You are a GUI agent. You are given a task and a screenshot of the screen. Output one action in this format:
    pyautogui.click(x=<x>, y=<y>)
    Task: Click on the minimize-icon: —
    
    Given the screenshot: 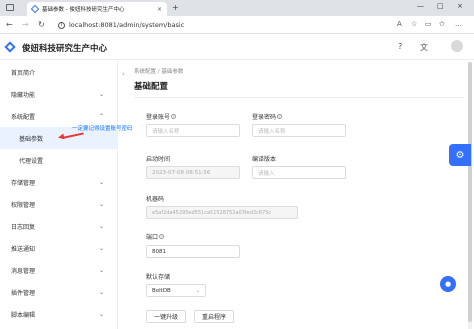 What is the action you would take?
    pyautogui.click(x=420, y=6)
    